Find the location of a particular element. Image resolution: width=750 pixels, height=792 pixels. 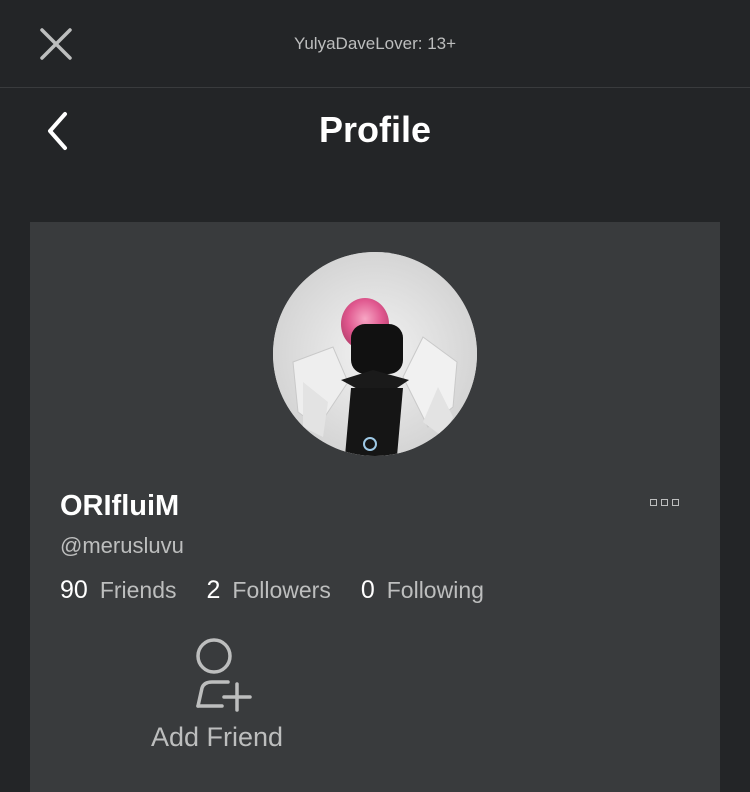

friends-stat: 90 Friends is located at coordinates (118, 590).